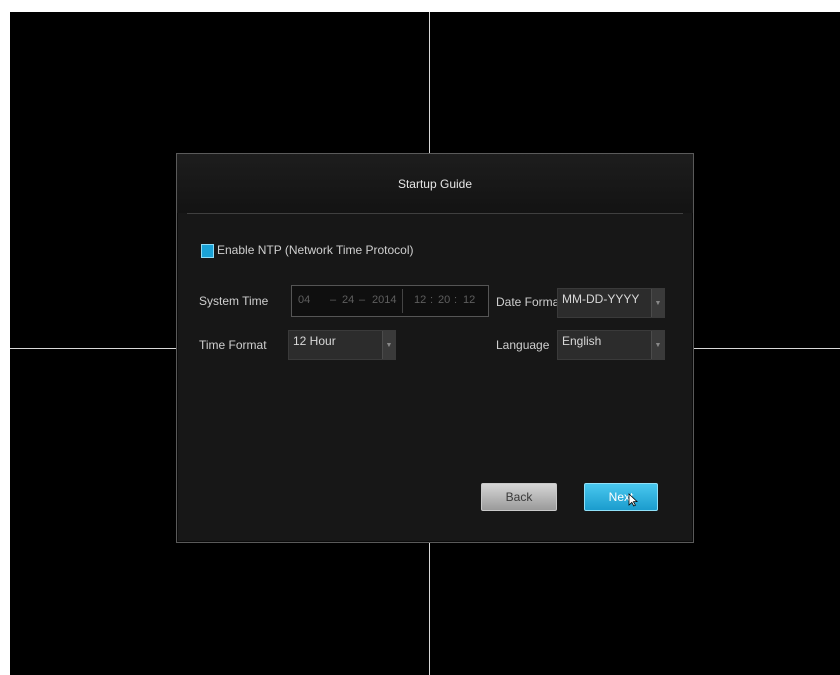 Image resolution: width=840 pixels, height=675 pixels. Describe the element at coordinates (314, 341) in the screenshot. I see `time-format-value: 12 Hour` at that location.